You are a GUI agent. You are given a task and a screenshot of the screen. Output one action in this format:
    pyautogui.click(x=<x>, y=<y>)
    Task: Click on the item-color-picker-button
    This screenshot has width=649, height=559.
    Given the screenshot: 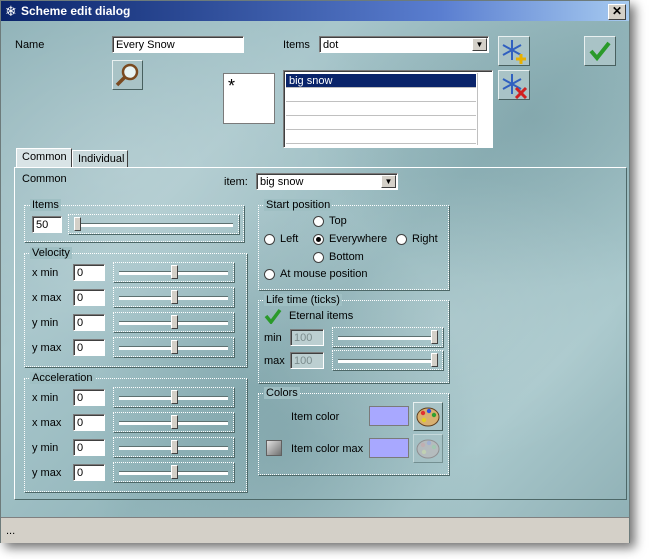 What is the action you would take?
    pyautogui.click(x=428, y=416)
    